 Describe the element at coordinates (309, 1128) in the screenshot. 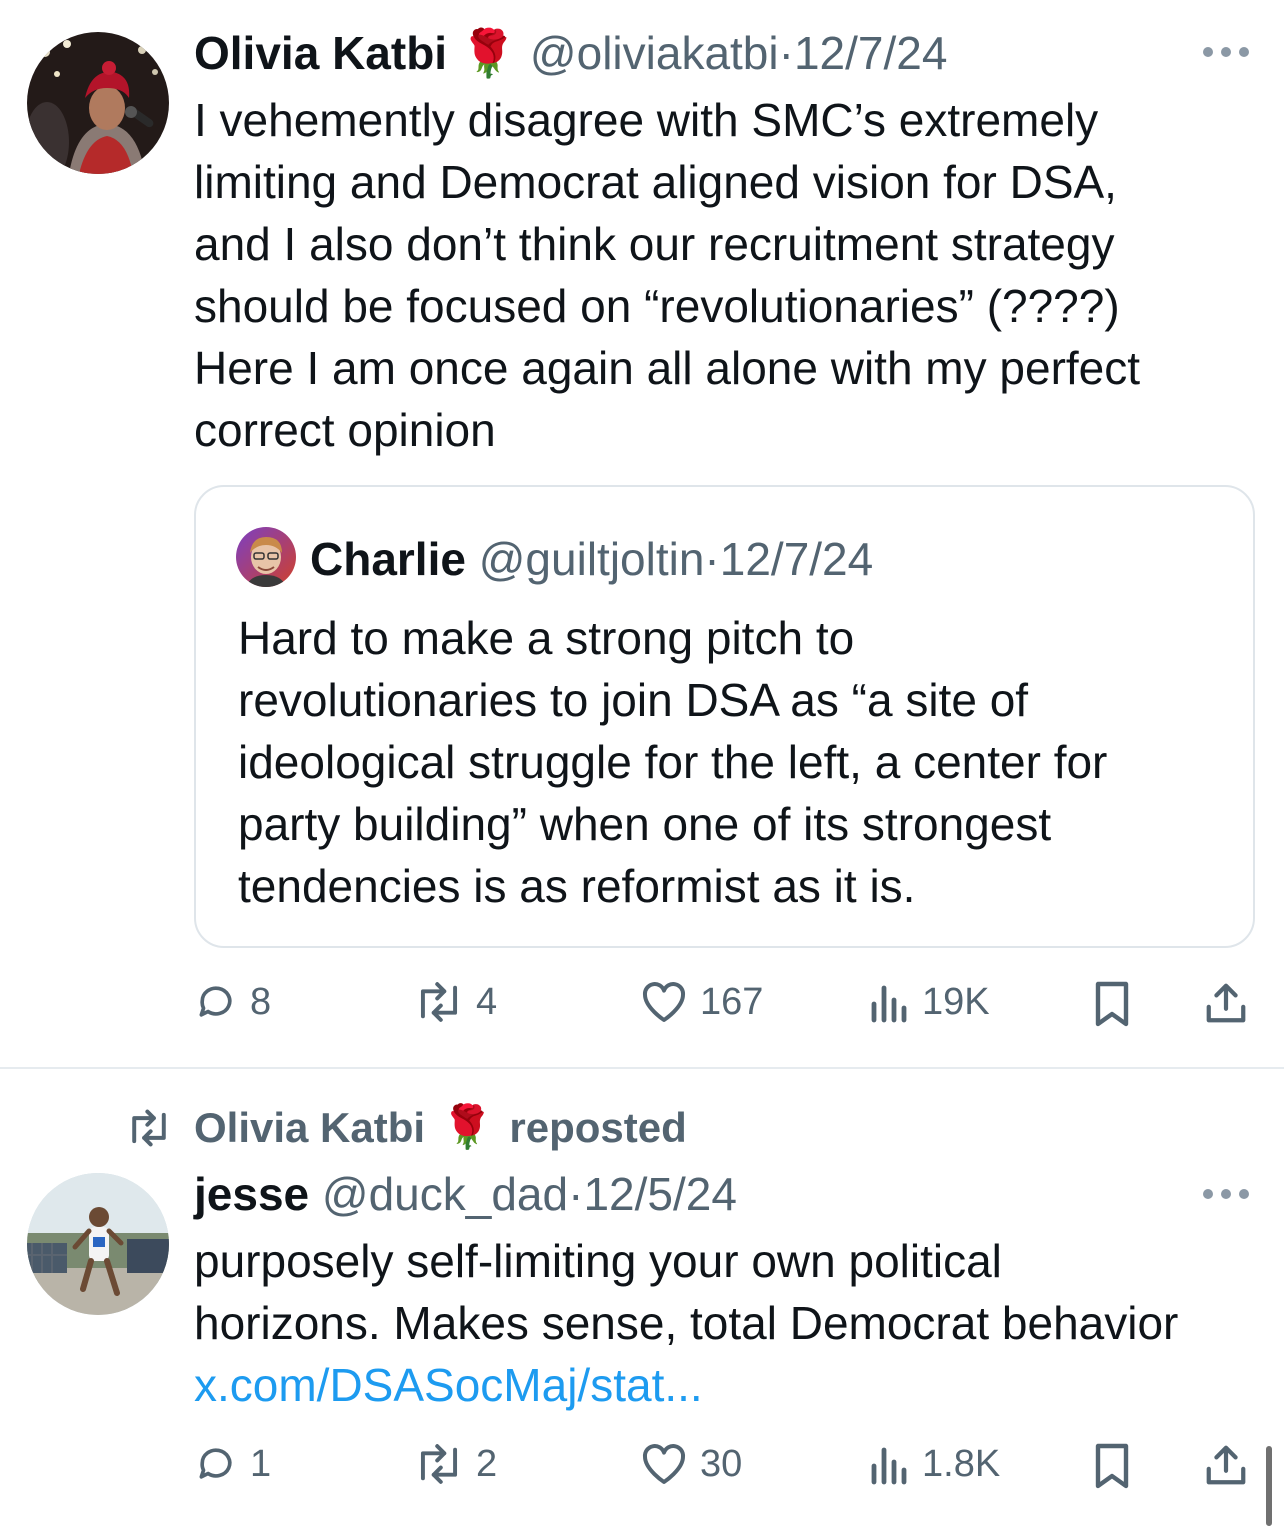

I see `reposter-name: Olivia Katbi` at that location.